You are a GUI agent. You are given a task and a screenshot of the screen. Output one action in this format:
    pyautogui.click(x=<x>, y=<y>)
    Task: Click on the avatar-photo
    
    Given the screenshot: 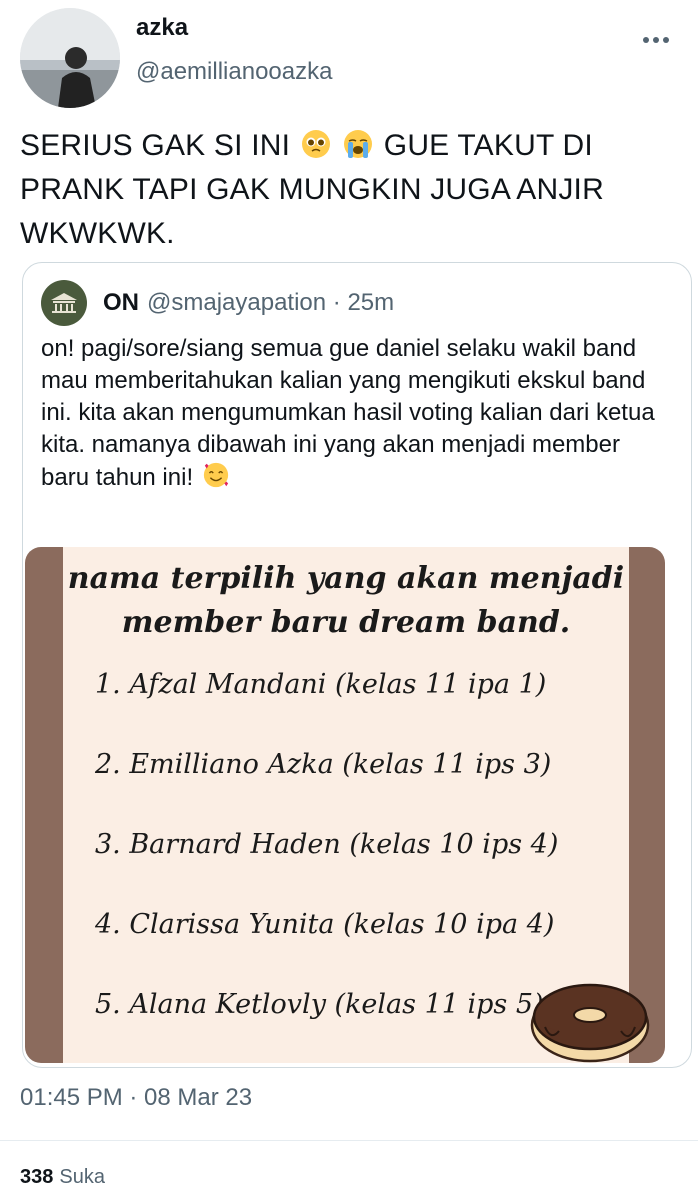 What is the action you would take?
    pyautogui.click(x=70, y=58)
    